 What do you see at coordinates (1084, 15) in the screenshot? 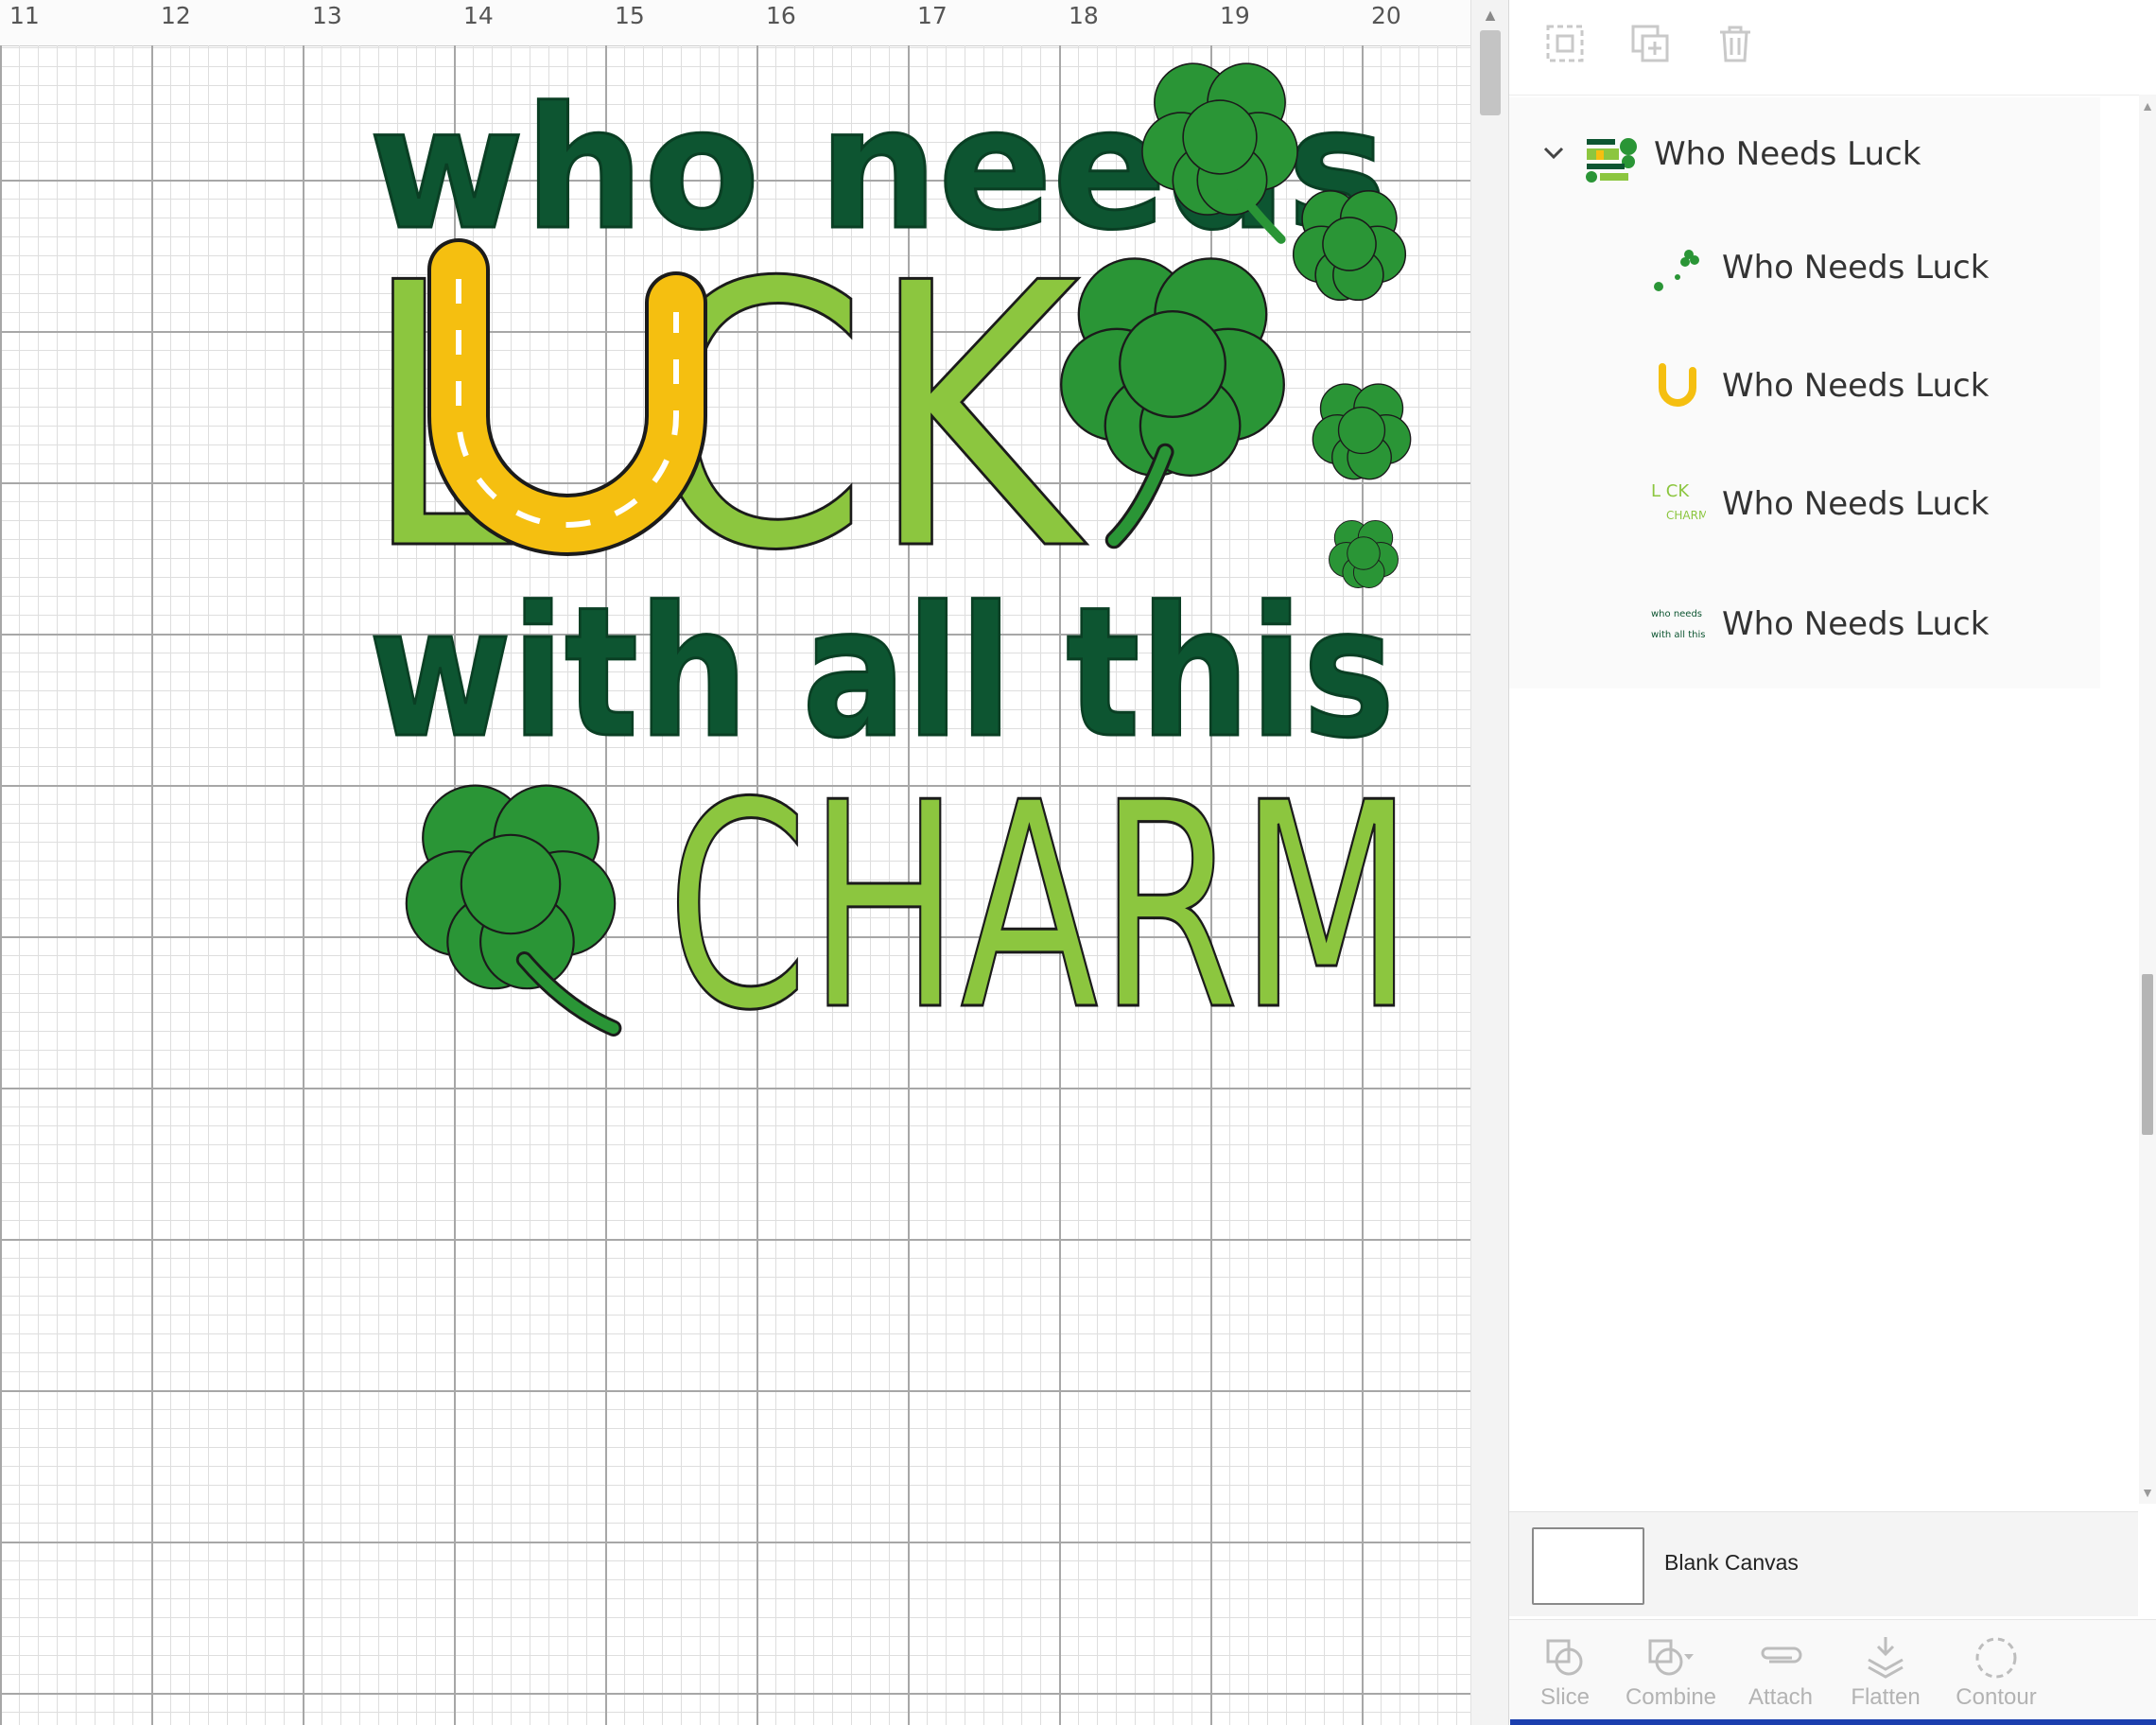
I see `ruler-label: 18` at bounding box center [1084, 15].